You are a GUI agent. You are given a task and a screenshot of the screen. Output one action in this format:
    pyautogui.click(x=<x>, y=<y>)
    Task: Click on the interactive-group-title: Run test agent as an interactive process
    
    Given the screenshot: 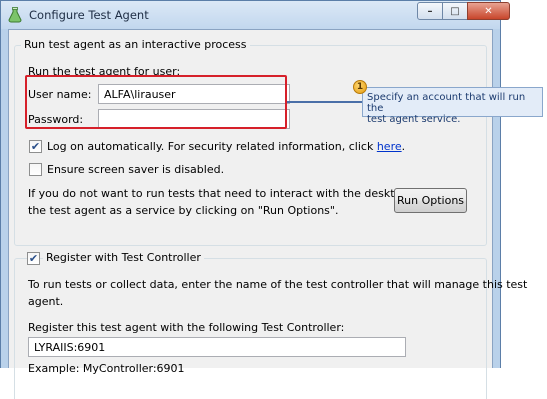 What is the action you would take?
    pyautogui.click(x=135, y=44)
    